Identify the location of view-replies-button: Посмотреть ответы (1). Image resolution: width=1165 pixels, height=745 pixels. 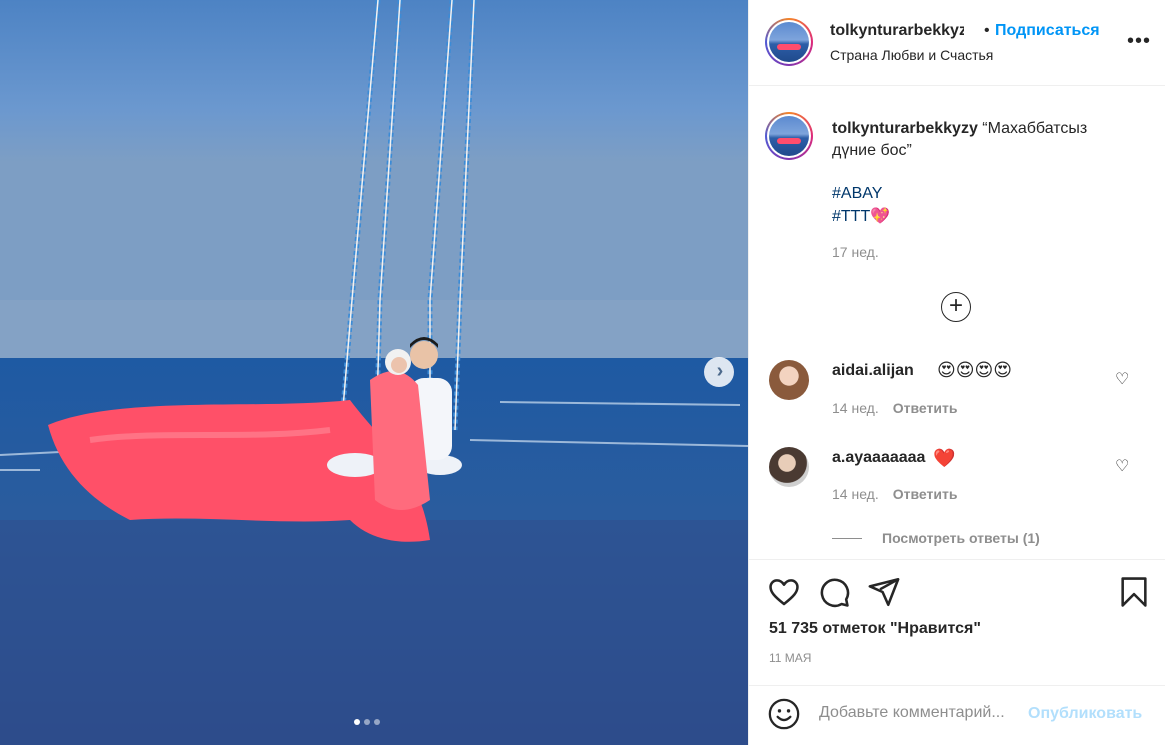
(936, 538).